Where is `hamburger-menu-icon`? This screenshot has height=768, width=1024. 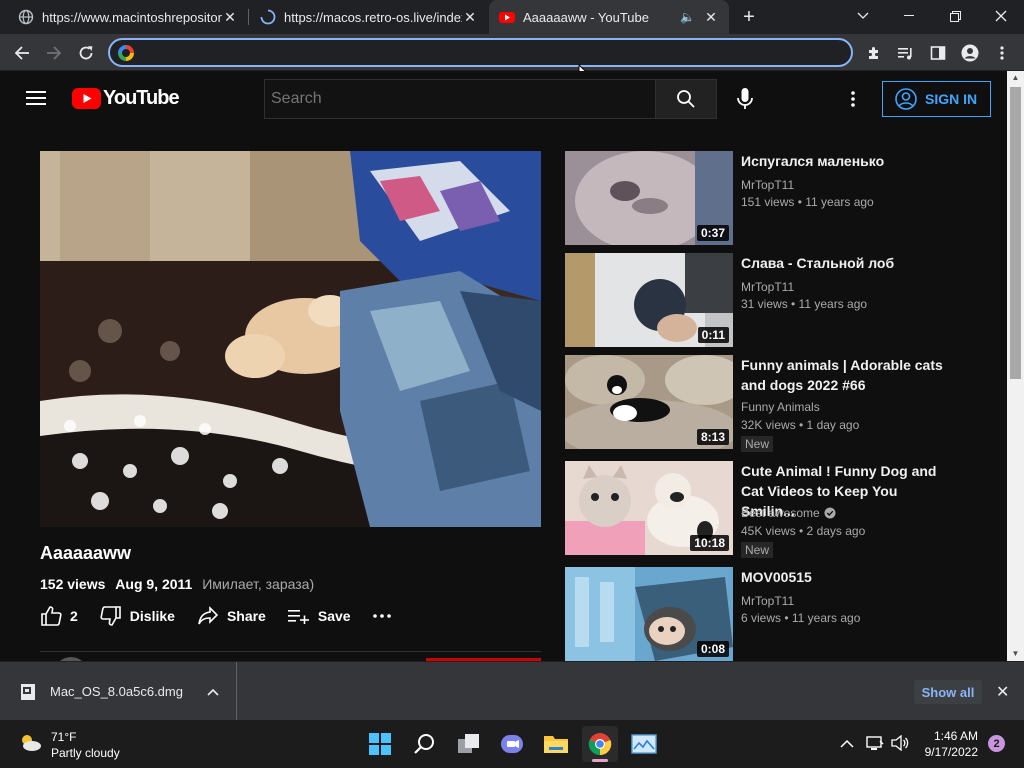
hamburger-menu-icon is located at coordinates (36, 100).